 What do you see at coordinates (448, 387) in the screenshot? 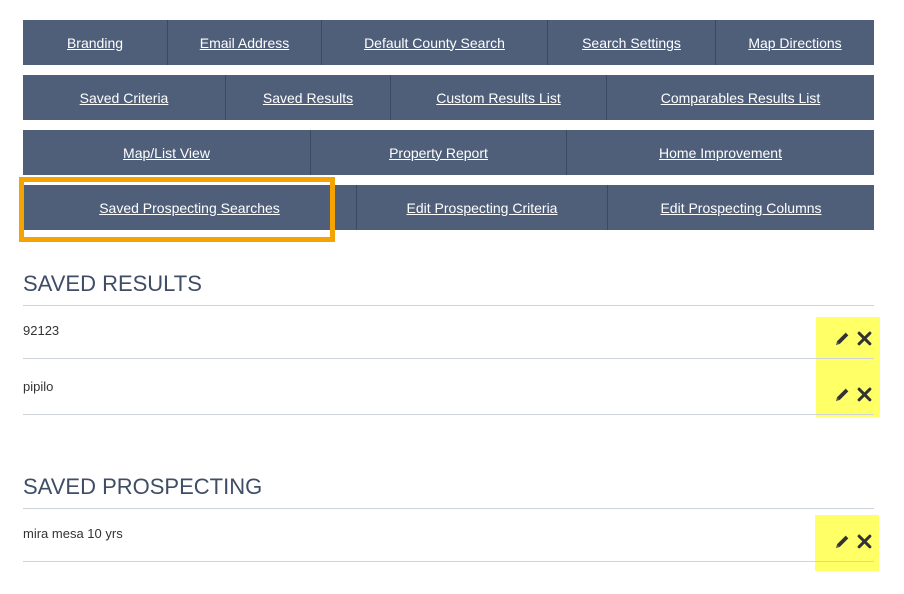
I see `saved-result-row: pipilo` at bounding box center [448, 387].